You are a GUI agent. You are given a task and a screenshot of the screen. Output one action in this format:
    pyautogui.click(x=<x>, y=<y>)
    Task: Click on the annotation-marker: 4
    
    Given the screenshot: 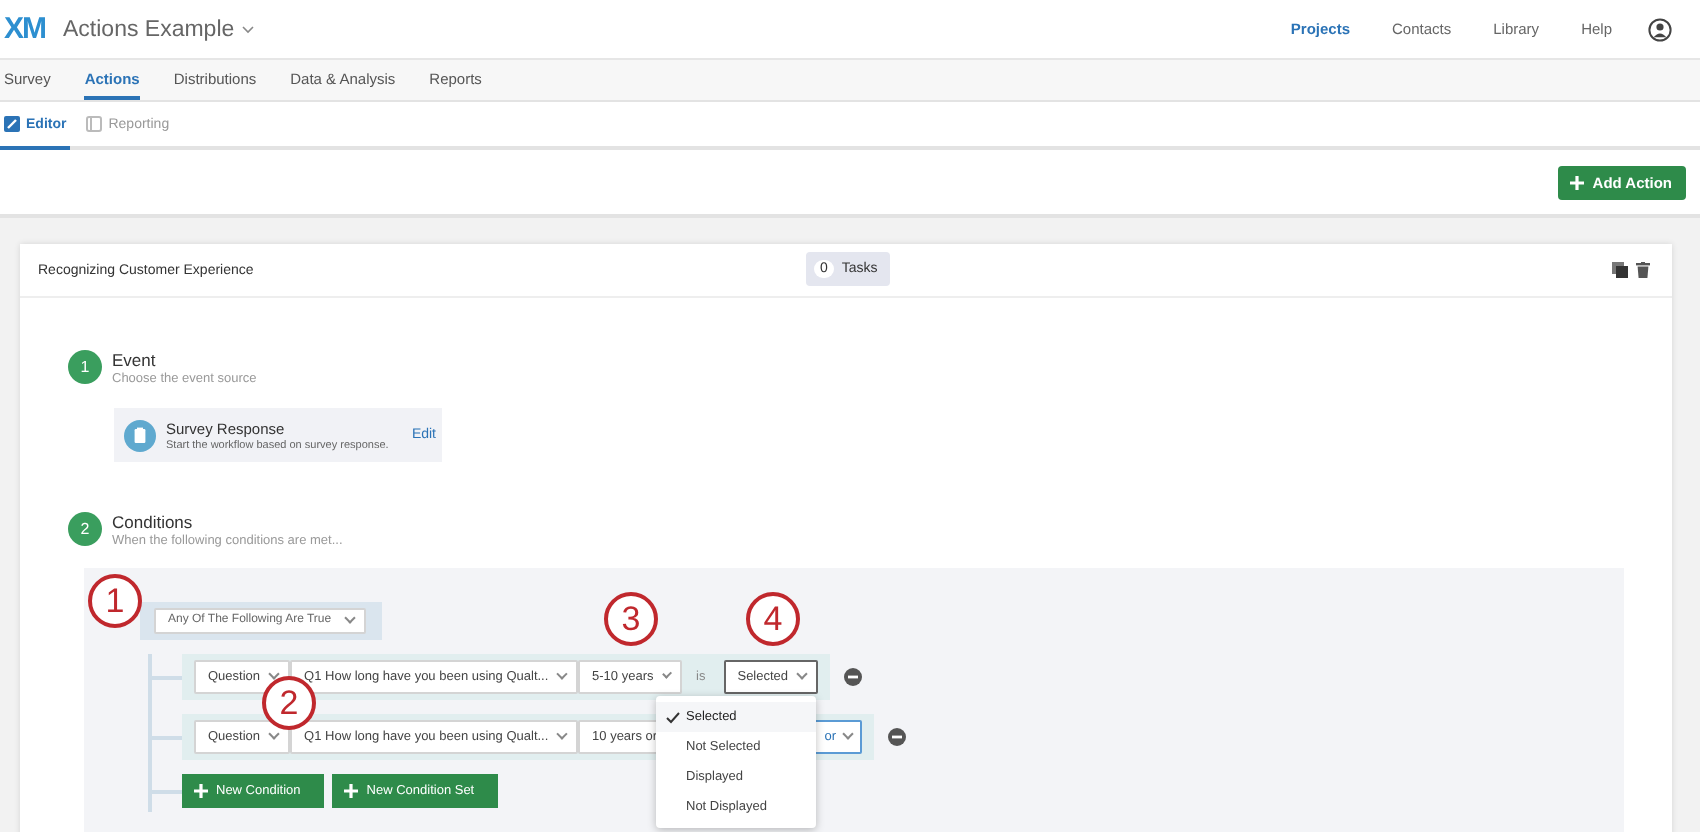 What is the action you would take?
    pyautogui.click(x=773, y=619)
    